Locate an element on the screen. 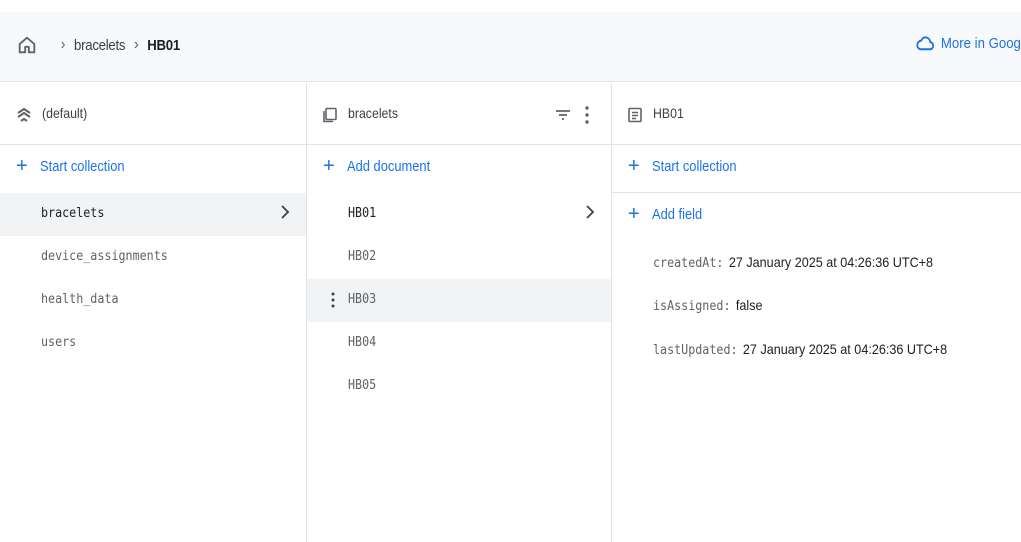 The width and height of the screenshot is (1021, 542). field-key: isAssigned: is located at coordinates (692, 306).